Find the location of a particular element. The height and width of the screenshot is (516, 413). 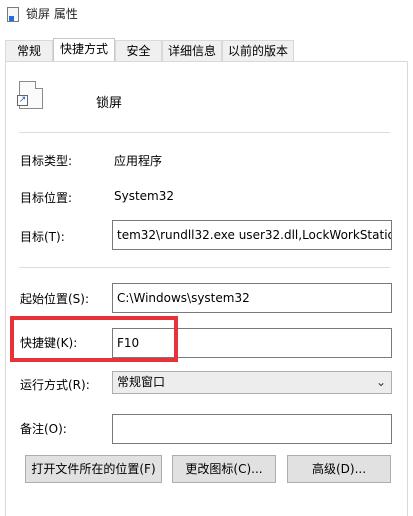

target-location-label: 目标位置: is located at coordinates (46, 198).